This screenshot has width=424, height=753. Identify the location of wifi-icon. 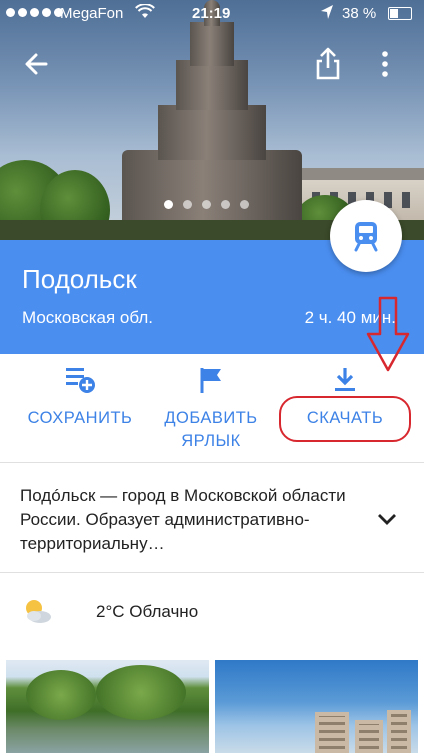
(145, 11).